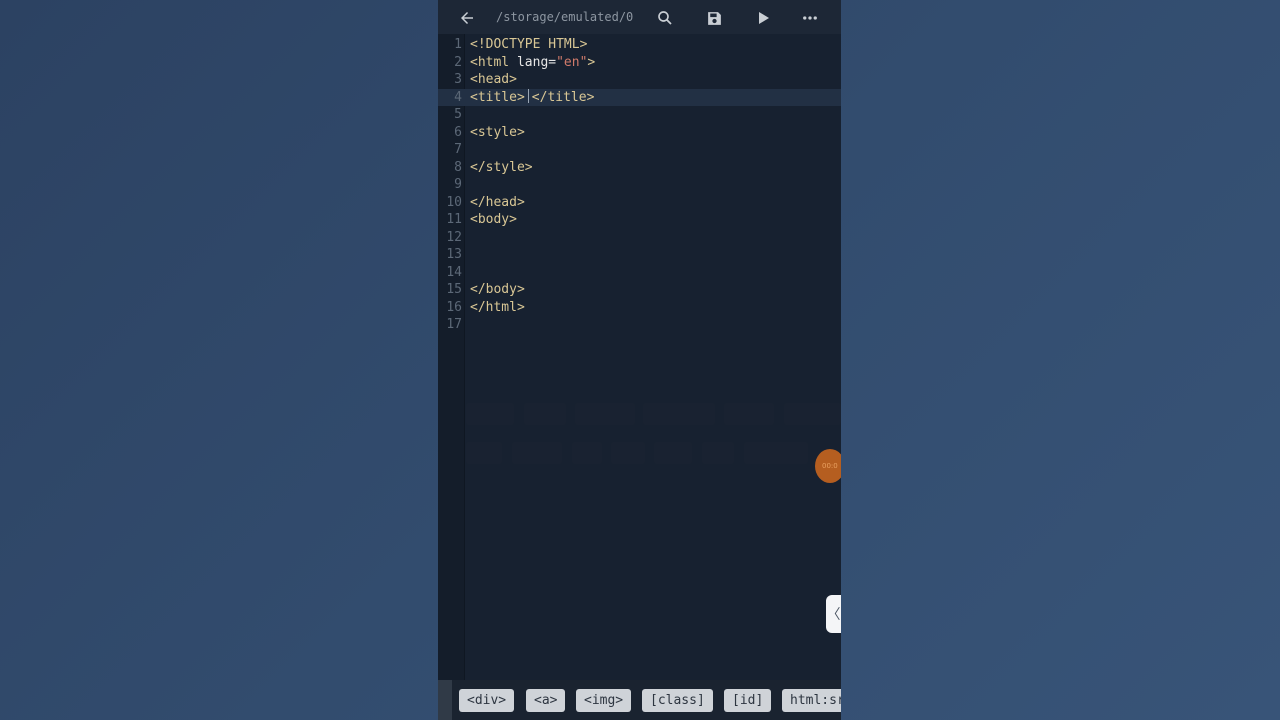 Image resolution: width=1280 pixels, height=720 pixels. What do you see at coordinates (458, 62) in the screenshot?
I see `line-number: 2` at bounding box center [458, 62].